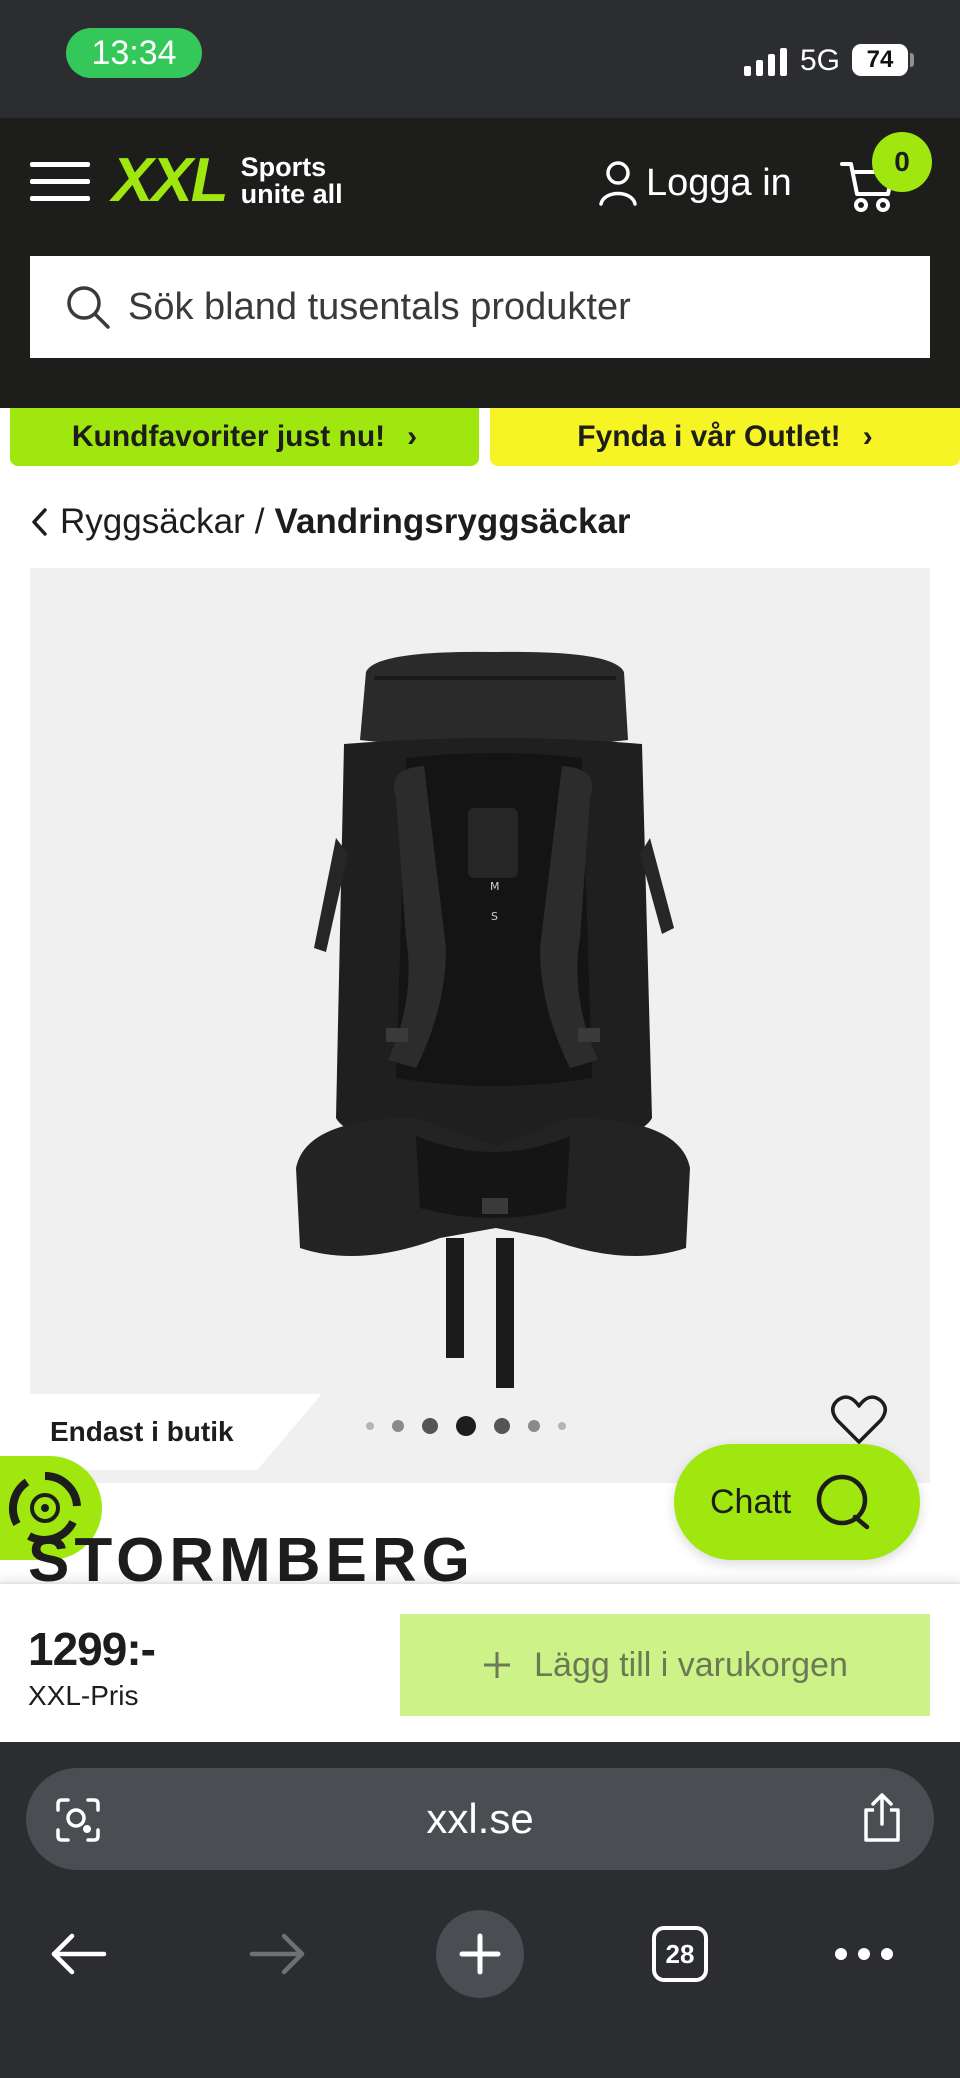 Image resolution: width=960 pixels, height=2078 pixels. Describe the element at coordinates (40, 522) in the screenshot. I see `chevron-left-icon` at that location.